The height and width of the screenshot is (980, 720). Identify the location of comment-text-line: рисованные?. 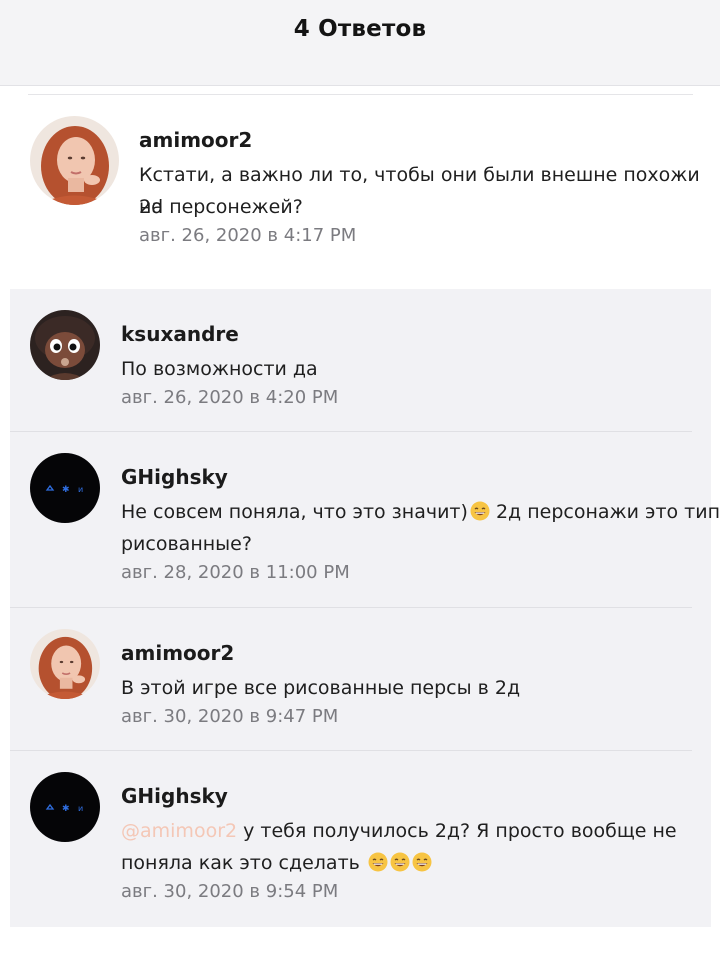
(186, 544).